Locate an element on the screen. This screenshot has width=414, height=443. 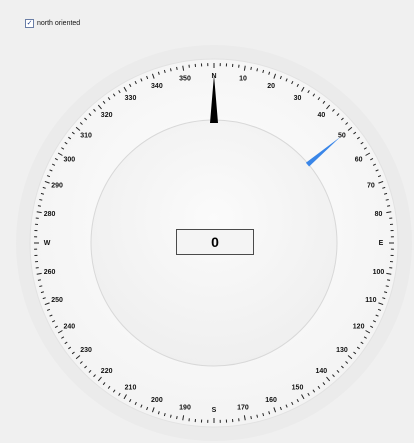
dial-label: 310 is located at coordinates (86, 135).